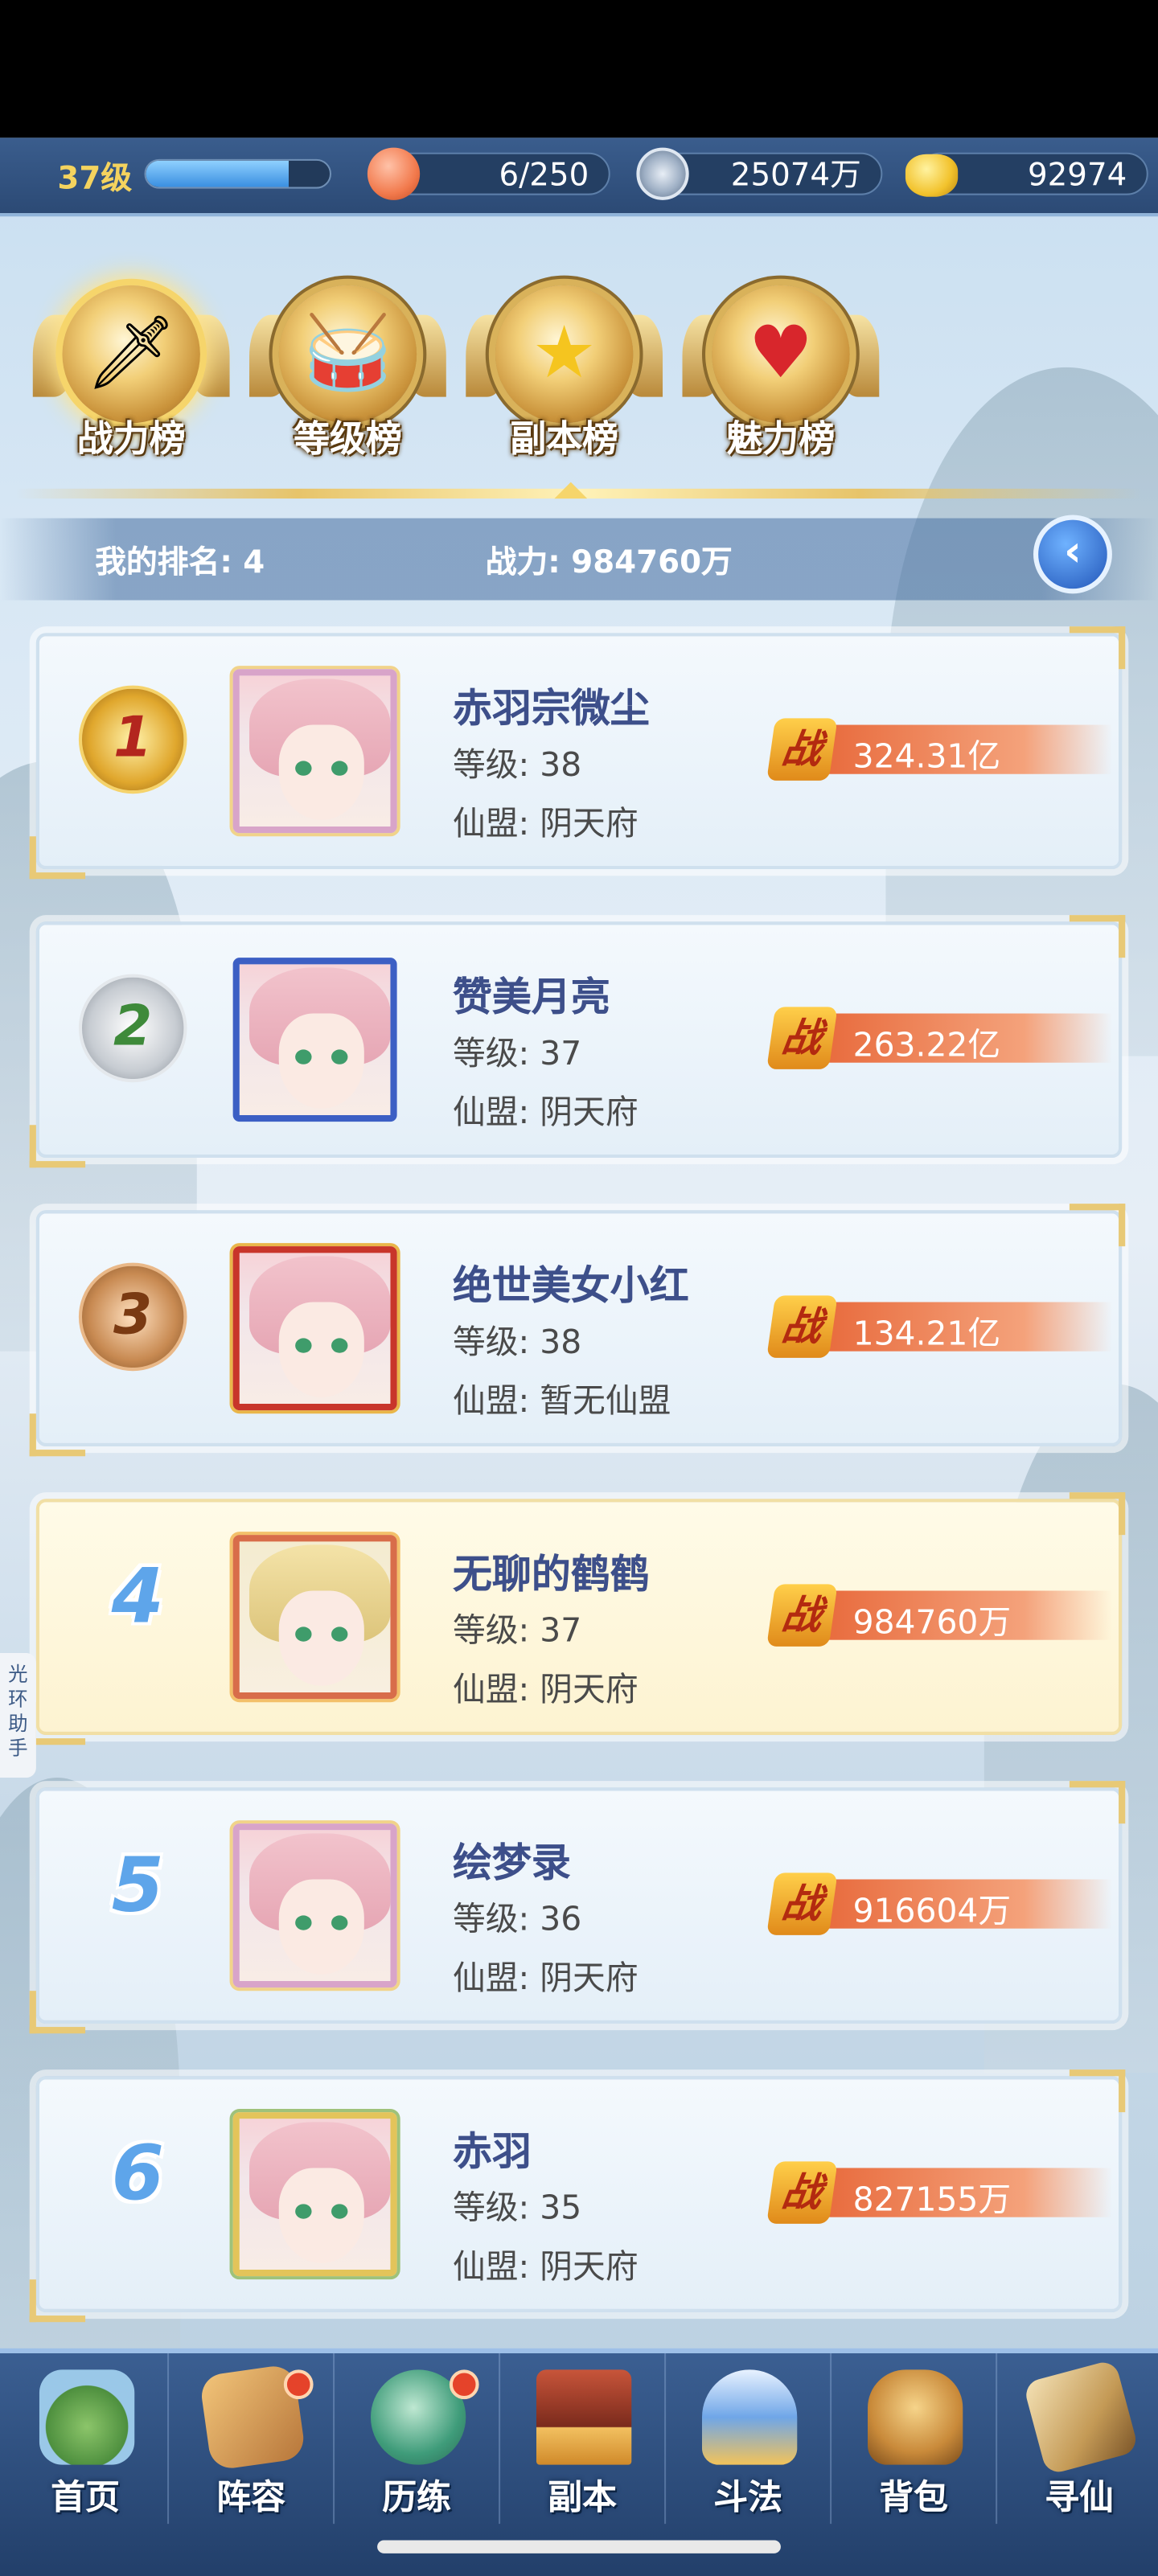  I want to click on power-display: 战 134.21亿, so click(939, 1326).